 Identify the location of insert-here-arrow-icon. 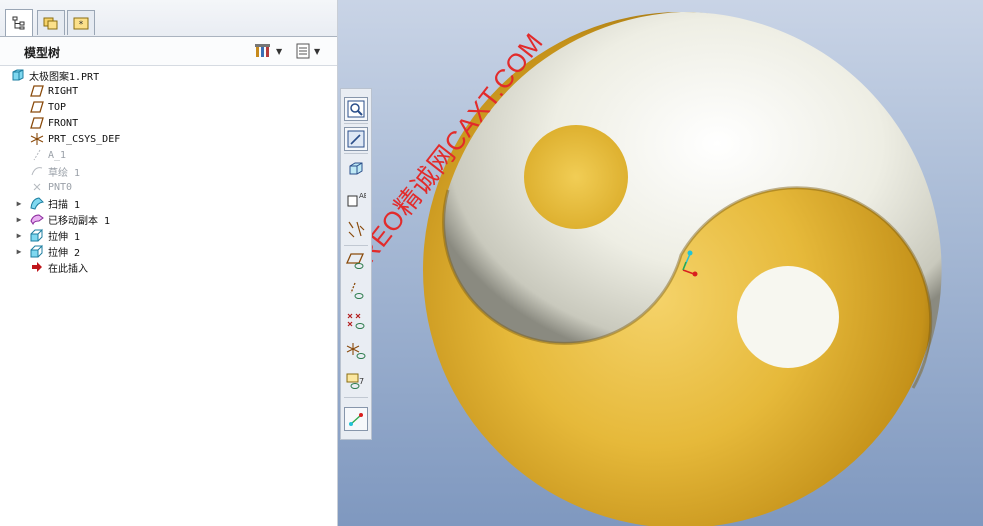
(37, 267).